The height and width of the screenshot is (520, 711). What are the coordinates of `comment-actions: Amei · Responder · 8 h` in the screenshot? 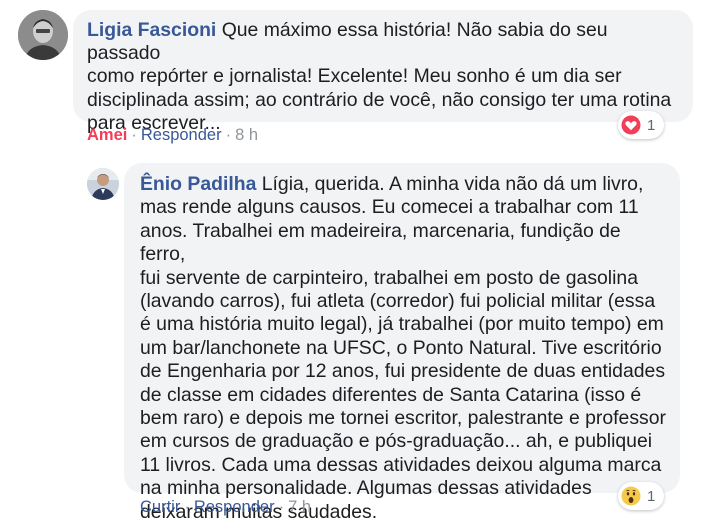 It's located at (172, 135).